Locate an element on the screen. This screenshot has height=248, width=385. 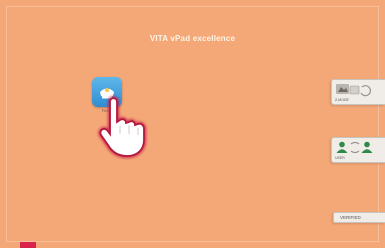
program-group-label: Z-MODE is located at coordinates (342, 100).